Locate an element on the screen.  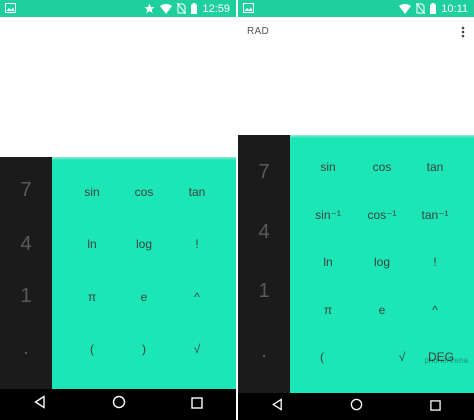
calculator-display: RAD is located at coordinates (356, 76).